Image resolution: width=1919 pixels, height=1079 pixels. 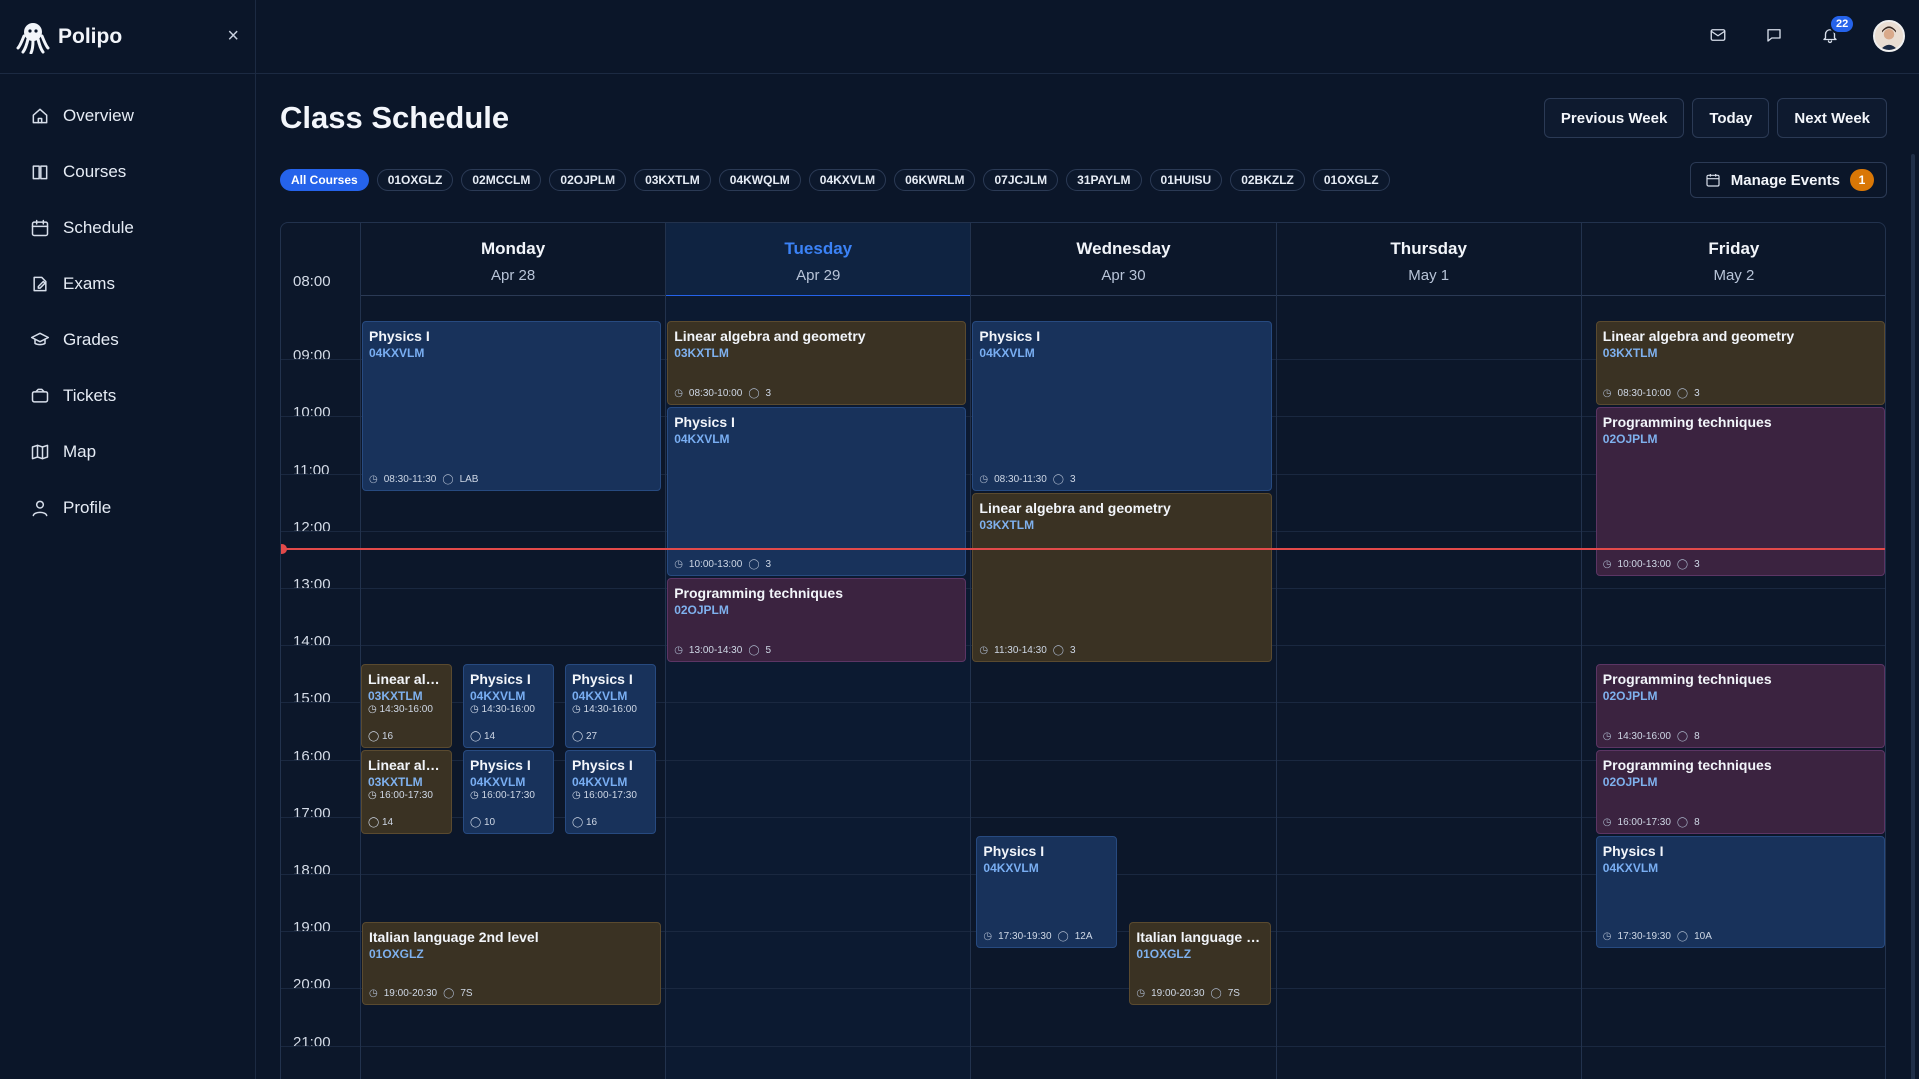 What do you see at coordinates (33, 37) in the screenshot?
I see `octopus-logo-icon` at bounding box center [33, 37].